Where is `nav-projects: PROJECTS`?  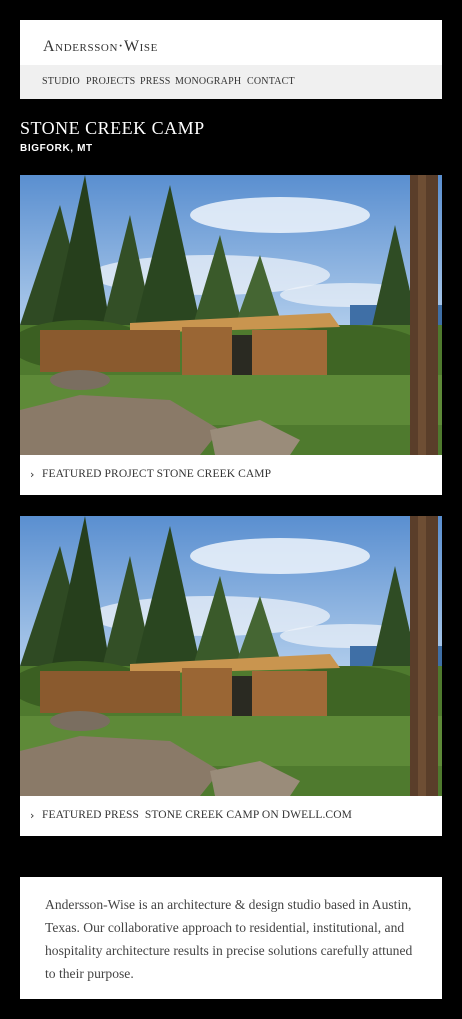
nav-projects: PROJECTS is located at coordinates (110, 81).